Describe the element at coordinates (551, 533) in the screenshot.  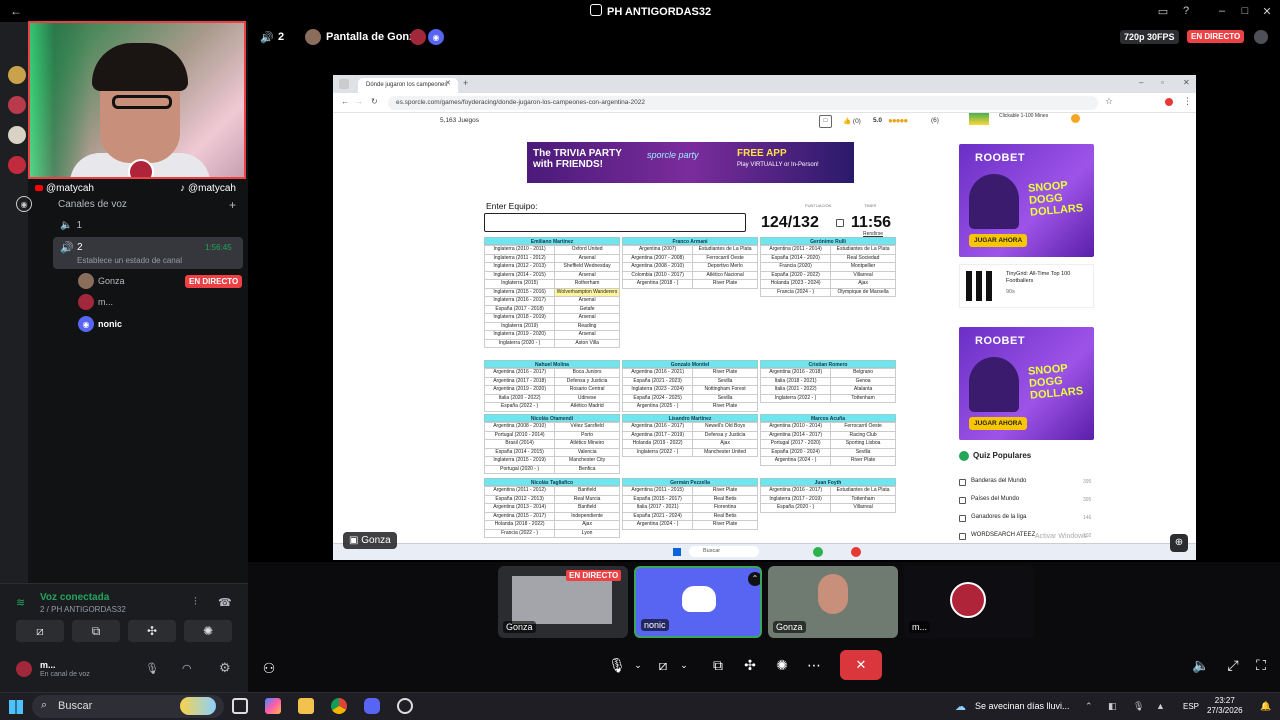
I see `career-row: Francia (2022 - ) Lyon` at that location.